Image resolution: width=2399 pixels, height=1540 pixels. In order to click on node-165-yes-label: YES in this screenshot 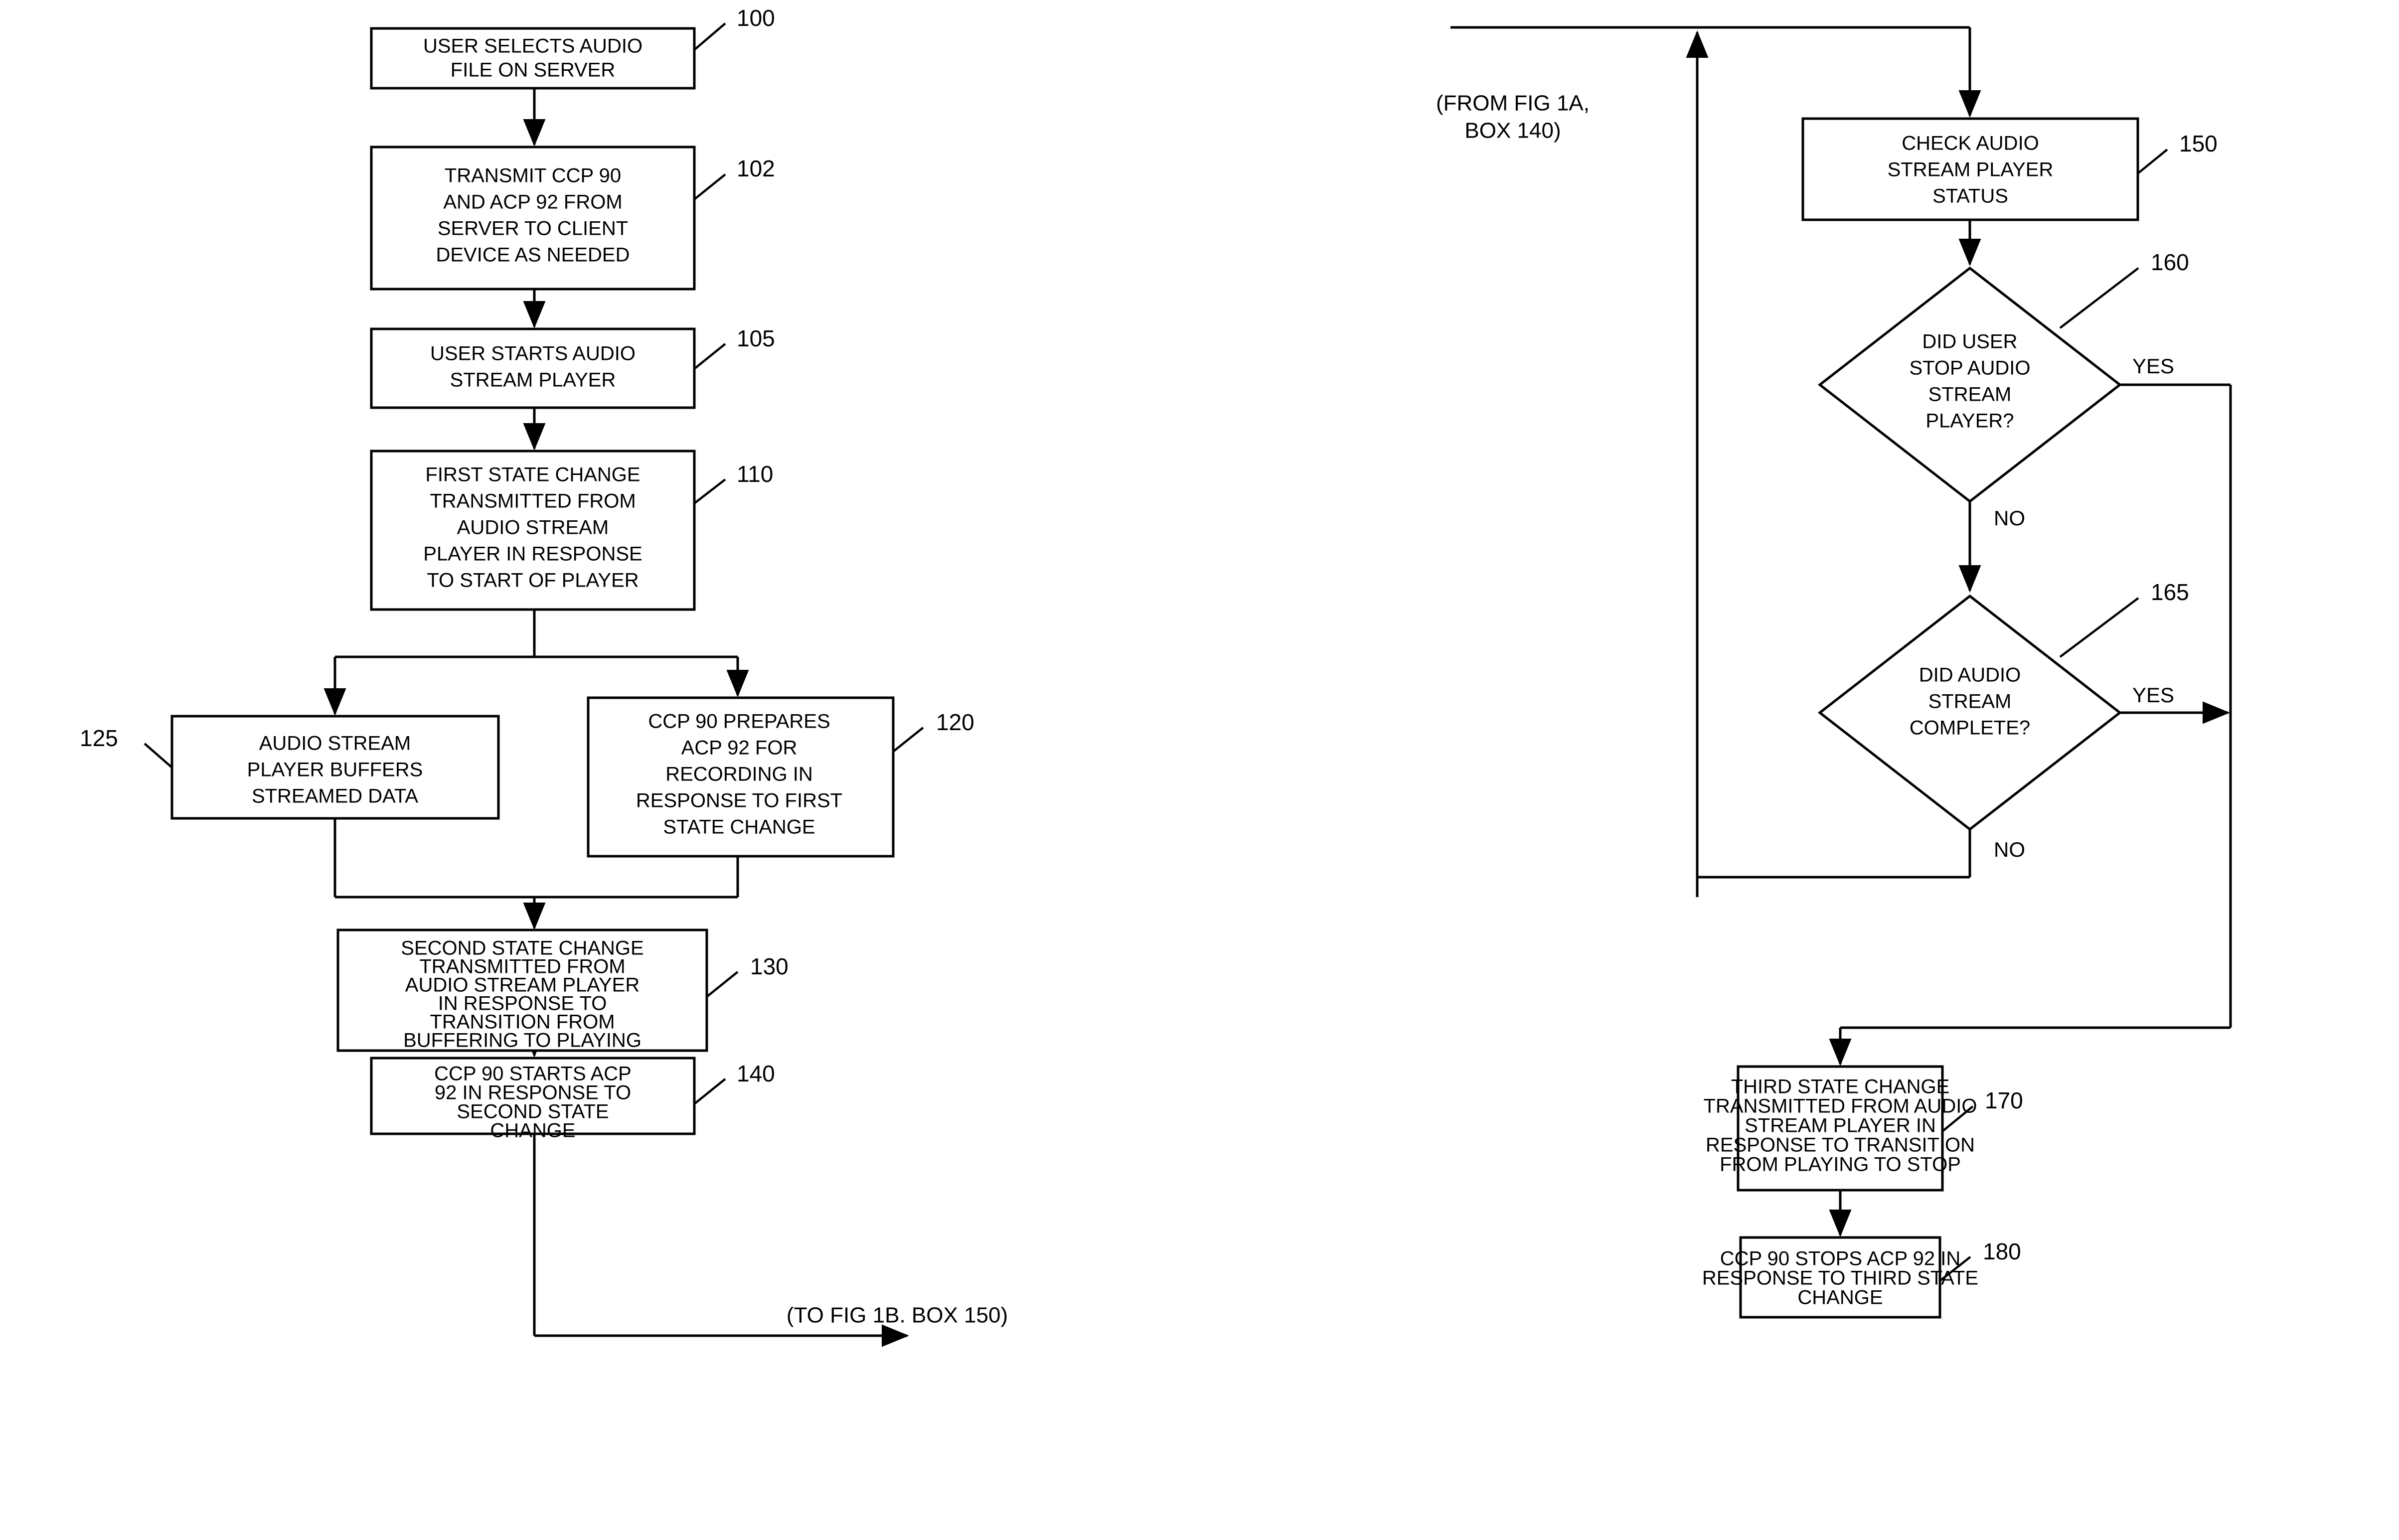, I will do `click(2153, 695)`.